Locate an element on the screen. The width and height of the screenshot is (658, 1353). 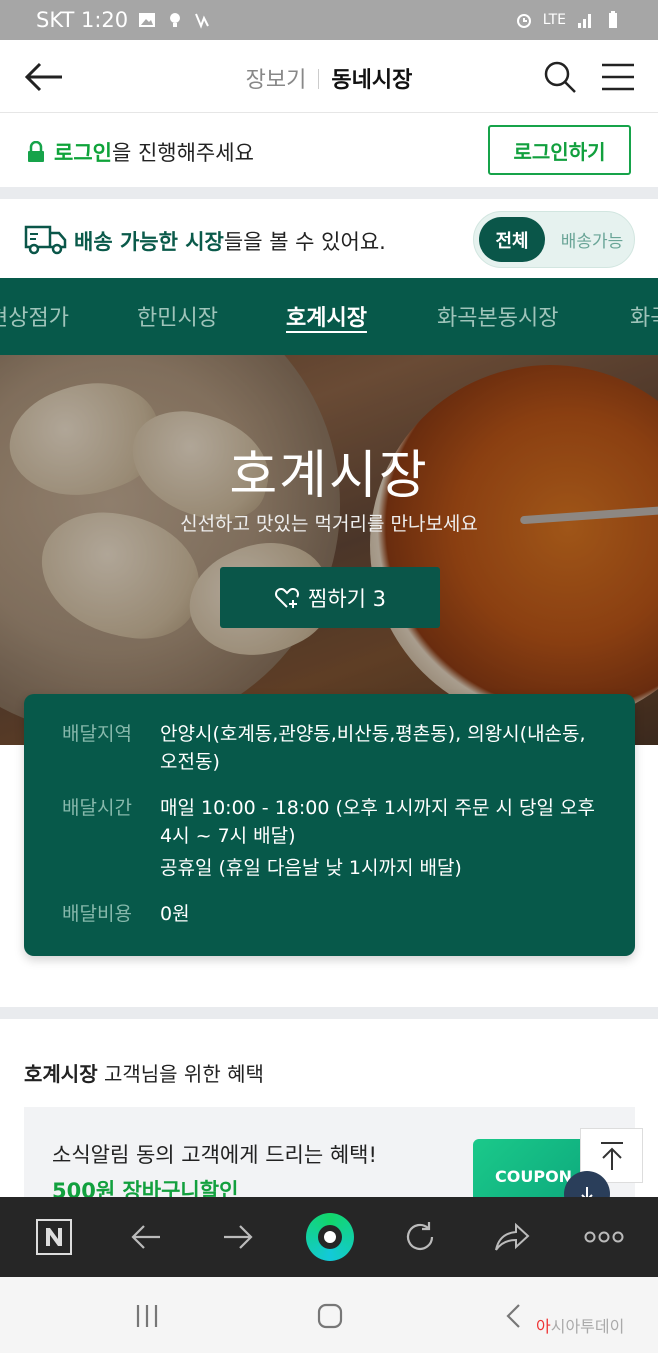
delivery-area-value: 안양시(호계동,관양동,비산동,평촌동), 의왕시(내손동,오전동) is located at coordinates (373, 748).